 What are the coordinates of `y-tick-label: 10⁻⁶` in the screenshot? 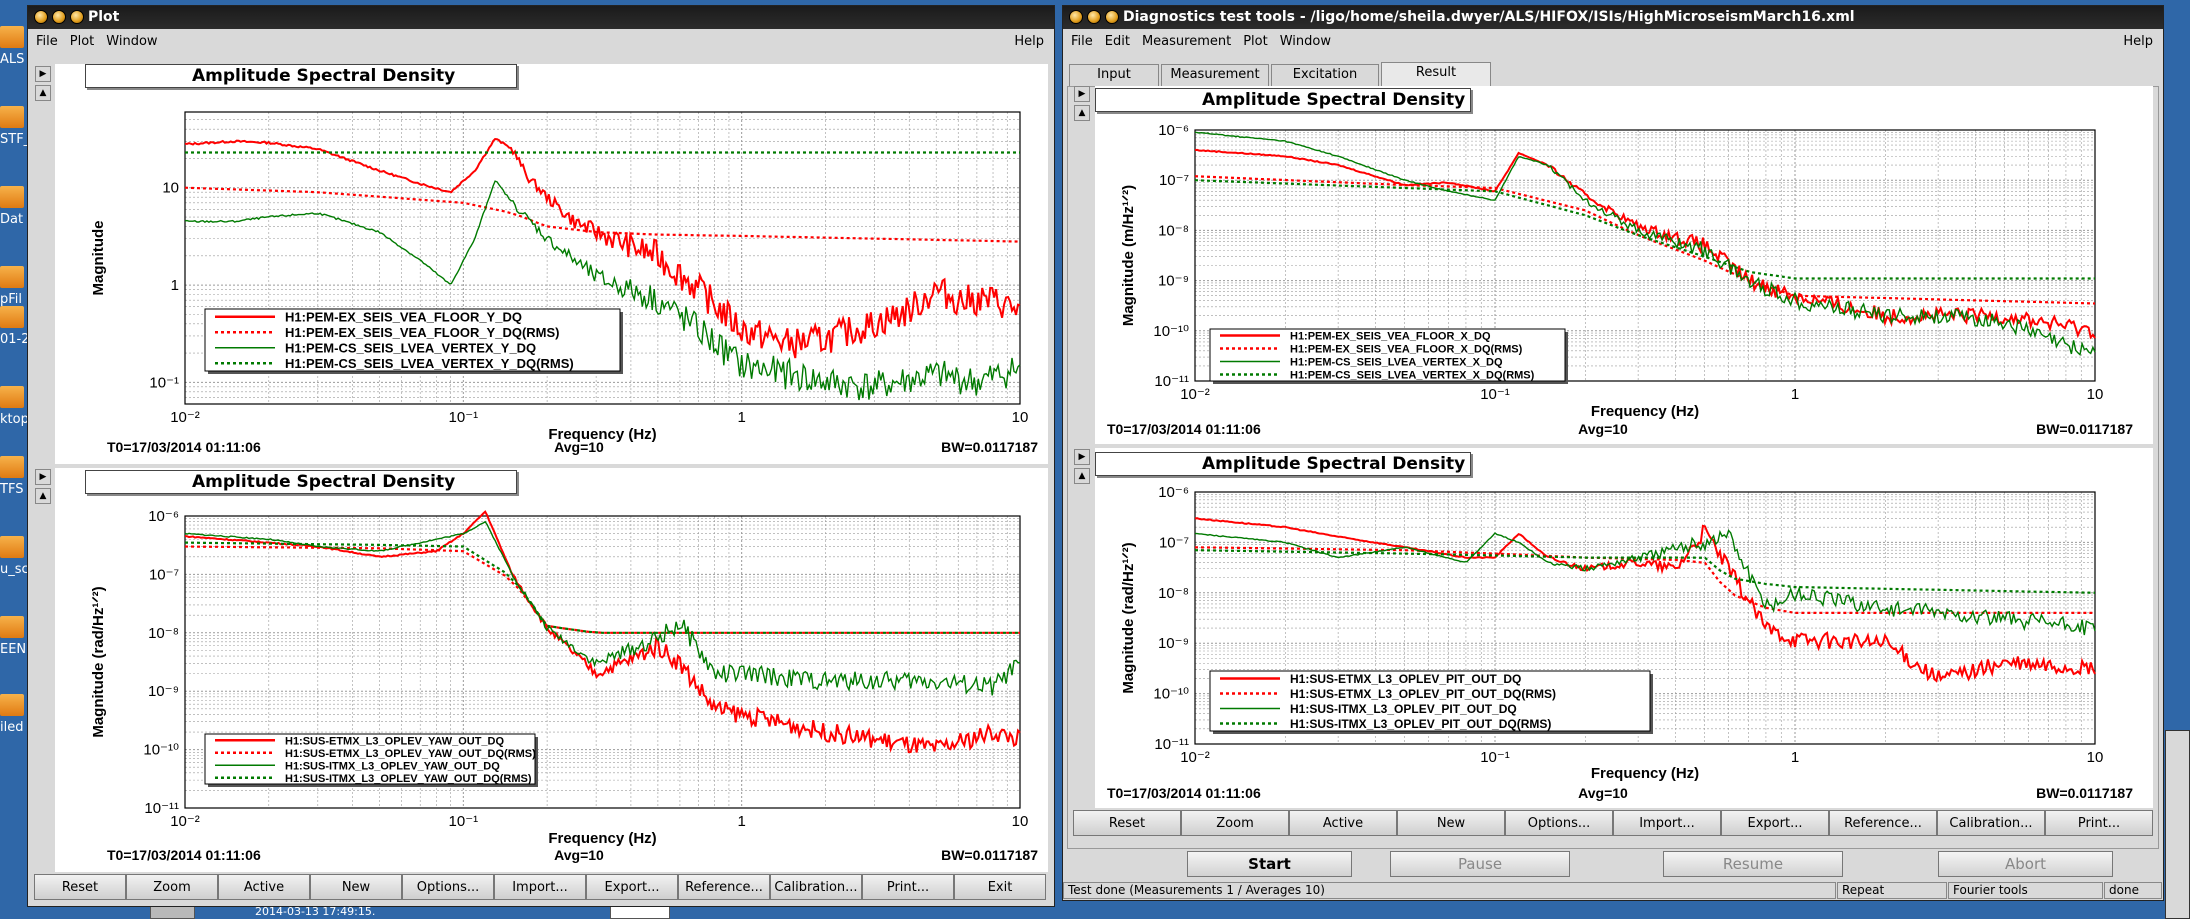 It's located at (1173, 130).